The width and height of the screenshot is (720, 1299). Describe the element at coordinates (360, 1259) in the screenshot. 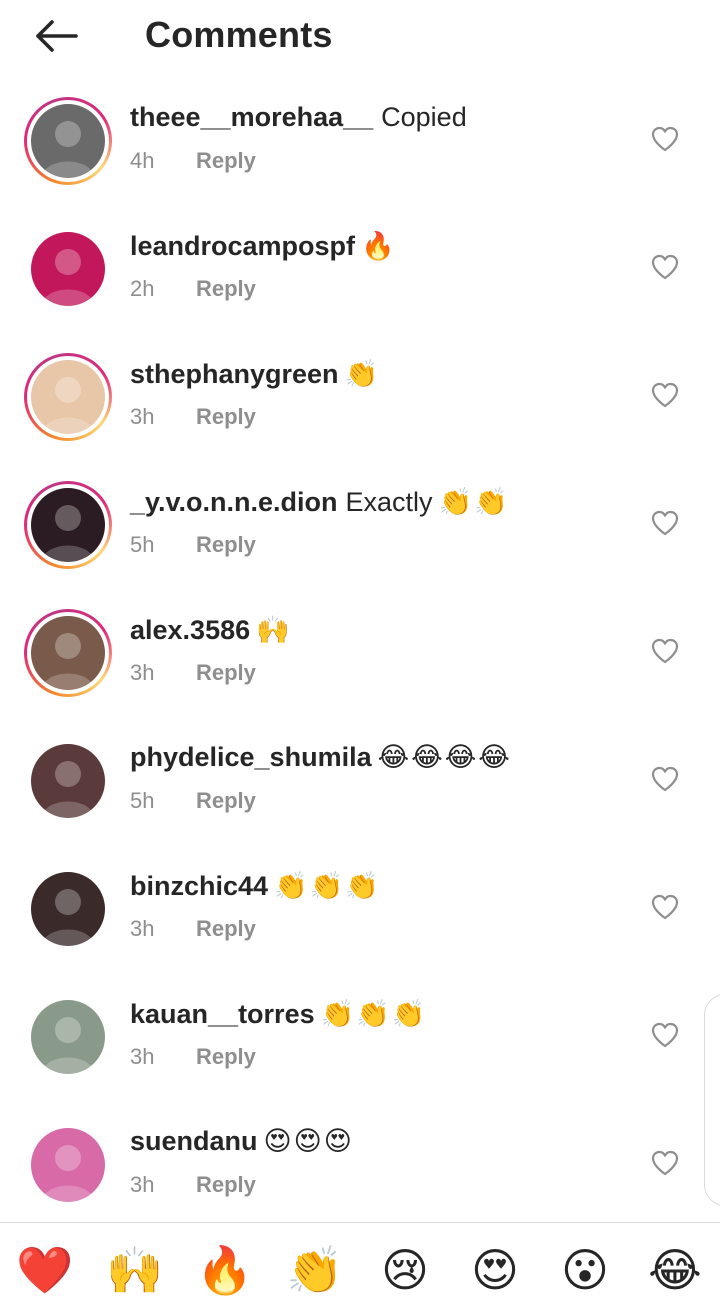

I see `quick-emoji-bar: ❤️ 🙌 🔥 👏 😢 😍 😮 😂` at that location.